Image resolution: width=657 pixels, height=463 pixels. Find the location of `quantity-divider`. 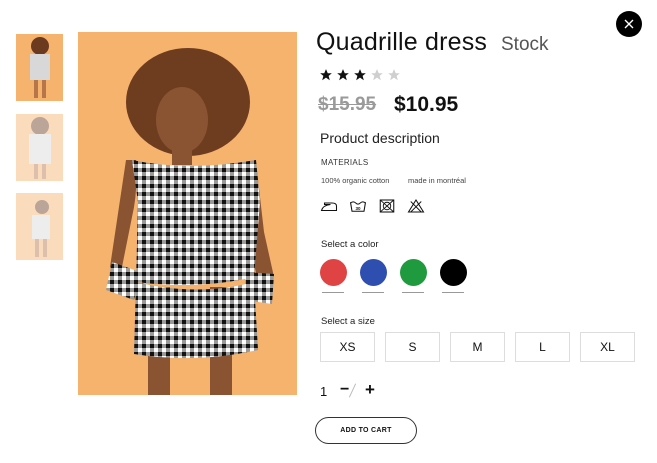

quantity-divider is located at coordinates (352, 390).